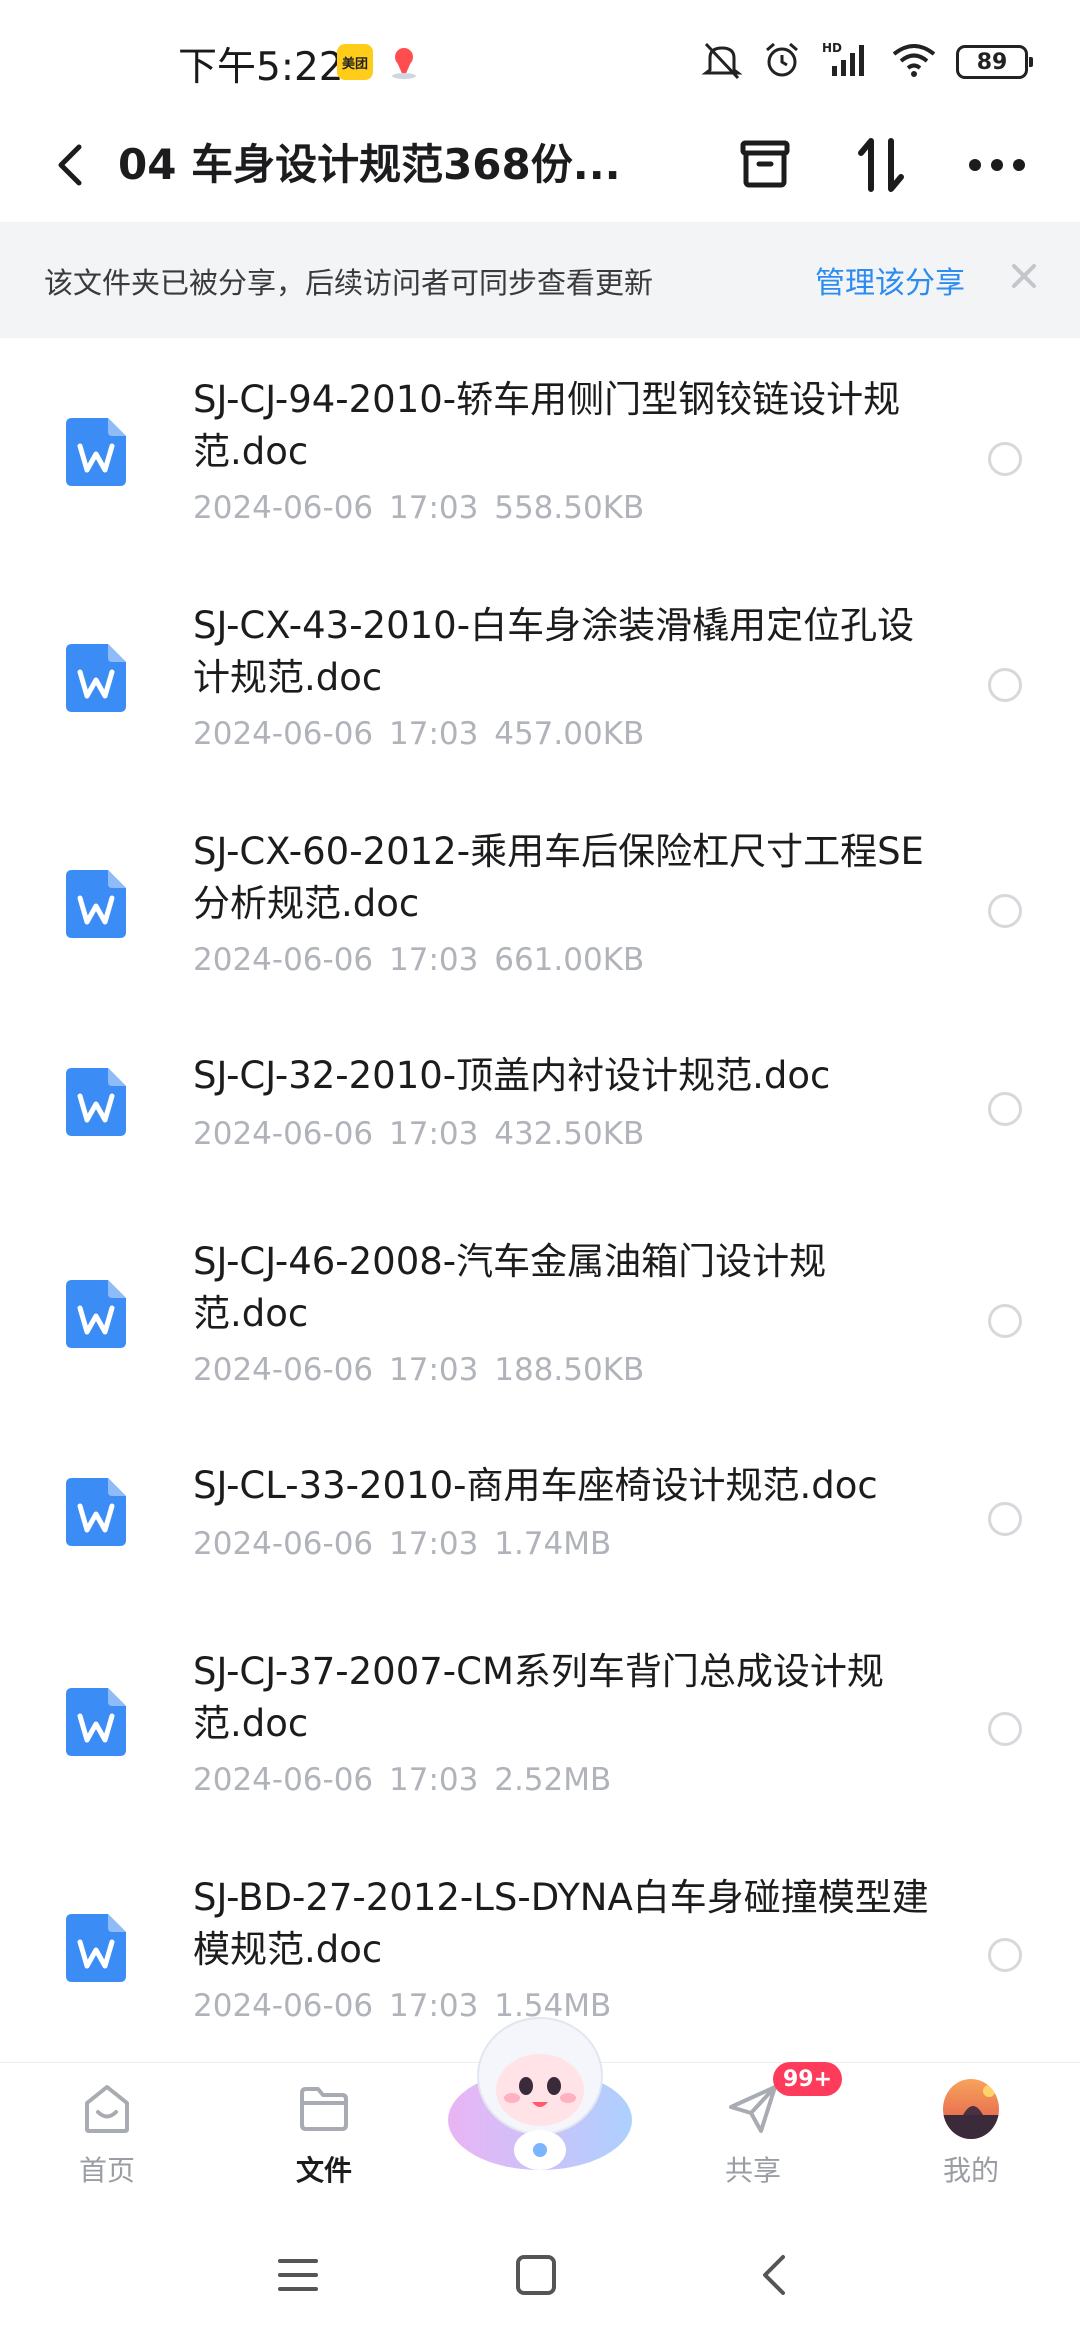 The width and height of the screenshot is (1080, 2340). Describe the element at coordinates (349, 283) in the screenshot. I see `share-notice-text: 该文件夹已被分享，后续访问者可同步查看更新` at that location.